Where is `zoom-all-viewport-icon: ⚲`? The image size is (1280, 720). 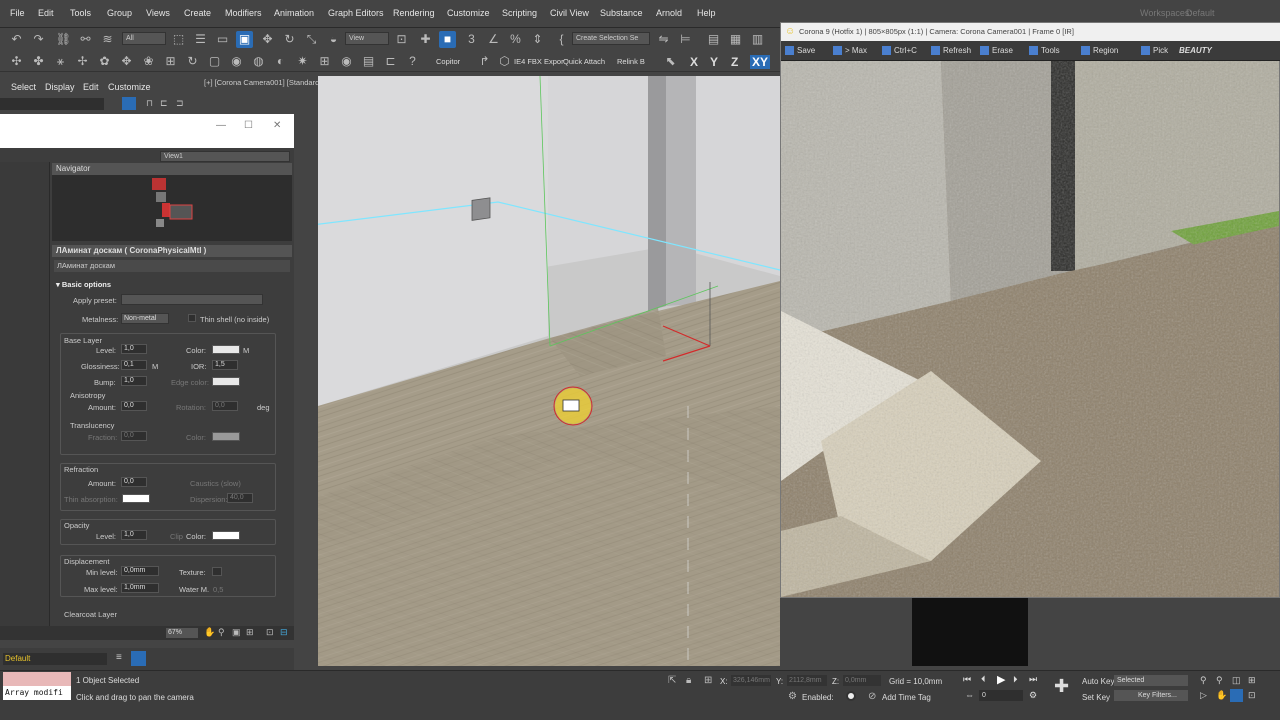 zoom-all-viewport-icon: ⚲ is located at coordinates (1219, 680).